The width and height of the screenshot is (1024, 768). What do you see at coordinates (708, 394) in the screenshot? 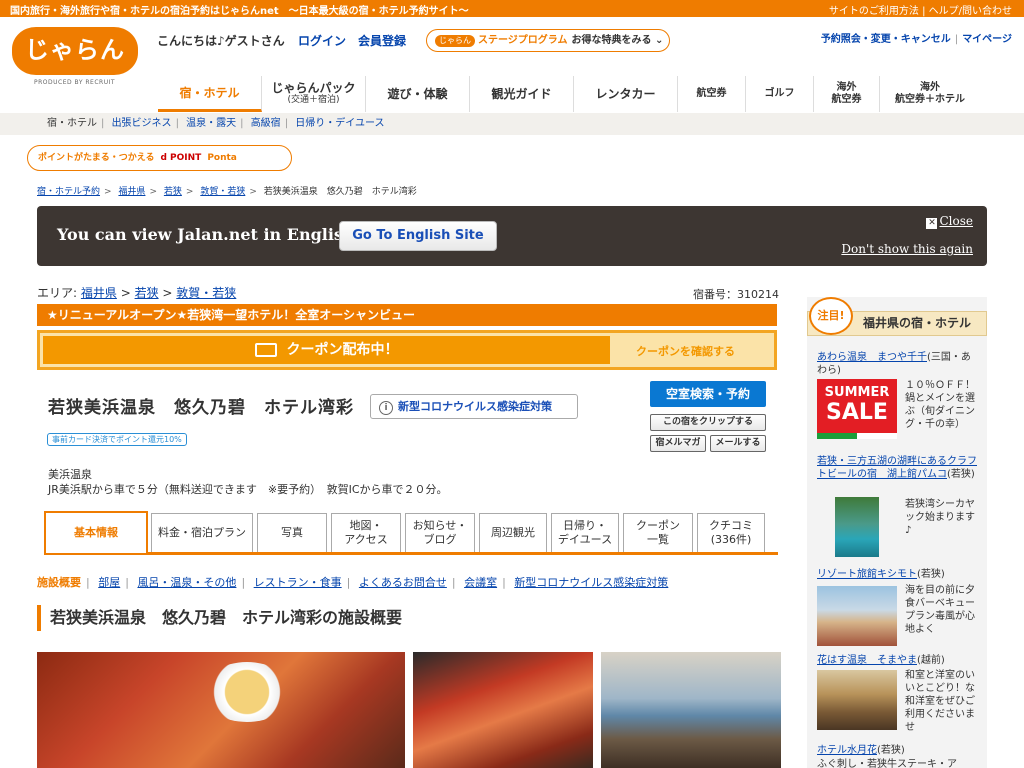
I see `search-vacancy-button: 空室検索・予約` at bounding box center [708, 394].